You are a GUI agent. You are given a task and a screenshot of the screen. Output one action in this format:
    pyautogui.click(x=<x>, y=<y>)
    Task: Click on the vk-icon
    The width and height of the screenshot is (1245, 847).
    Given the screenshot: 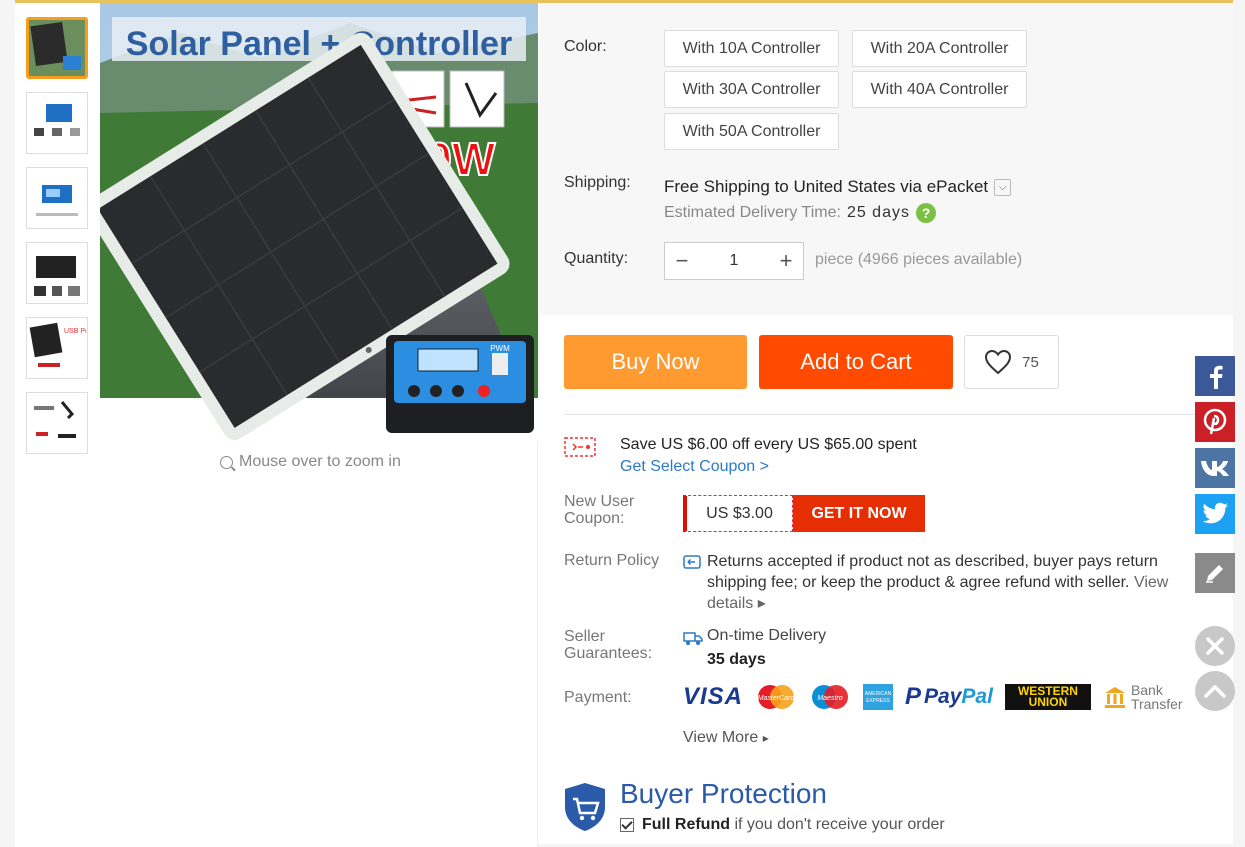 What is the action you would take?
    pyautogui.click(x=1215, y=468)
    